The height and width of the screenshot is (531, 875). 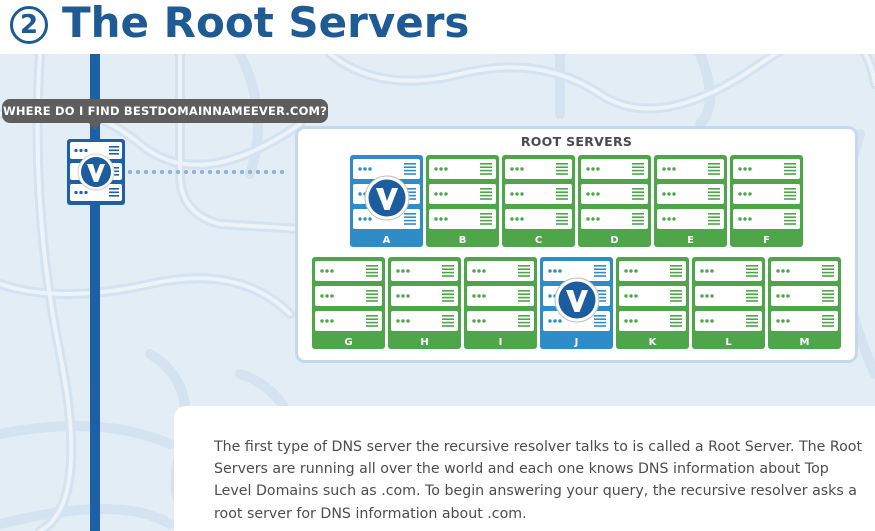 I want to click on root-server-label: H, so click(x=424, y=342).